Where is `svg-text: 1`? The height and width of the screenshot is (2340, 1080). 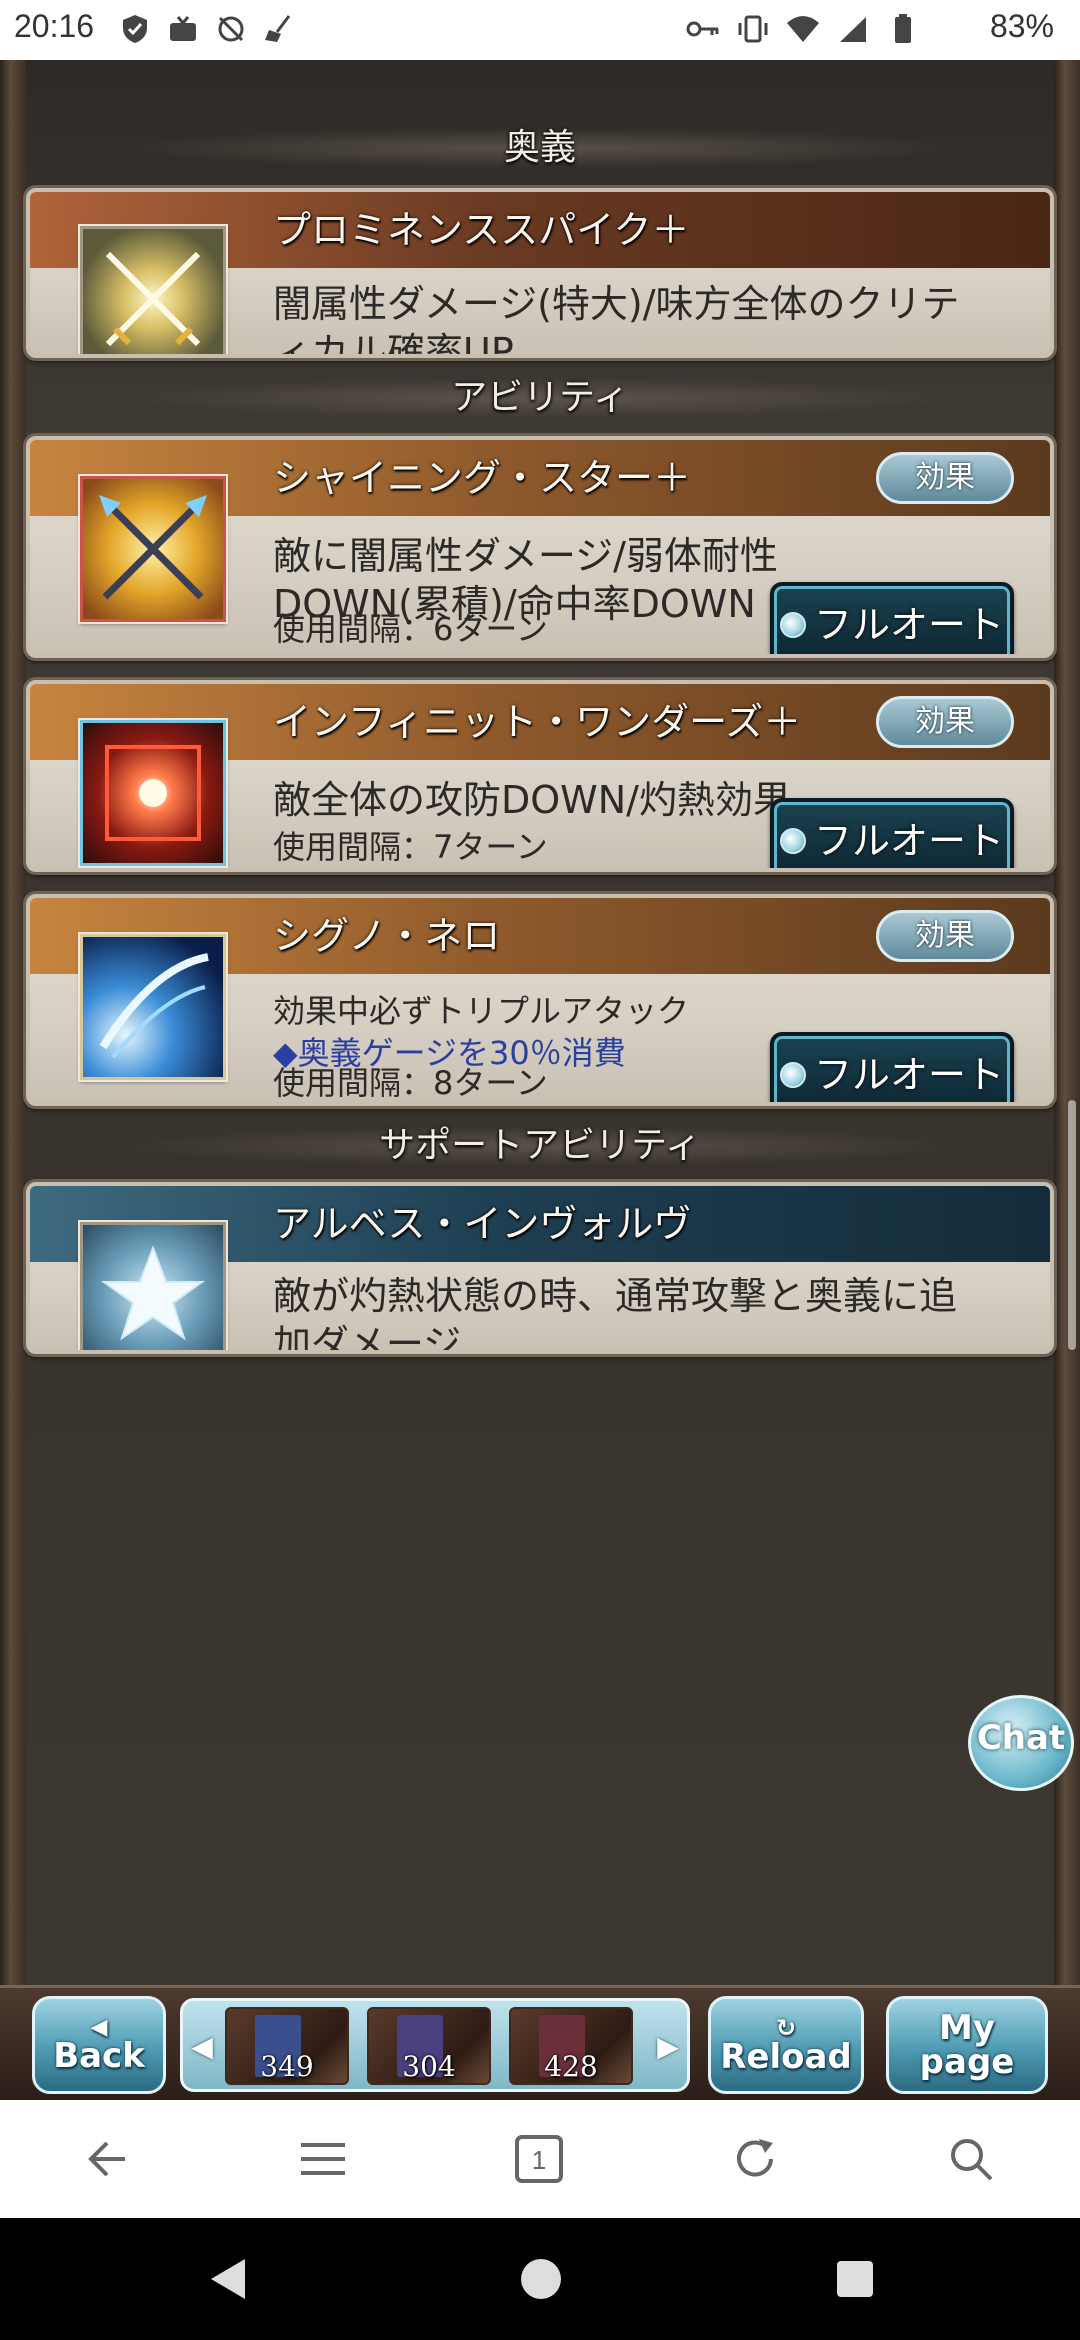
svg-text: 1 is located at coordinates (539, 2160).